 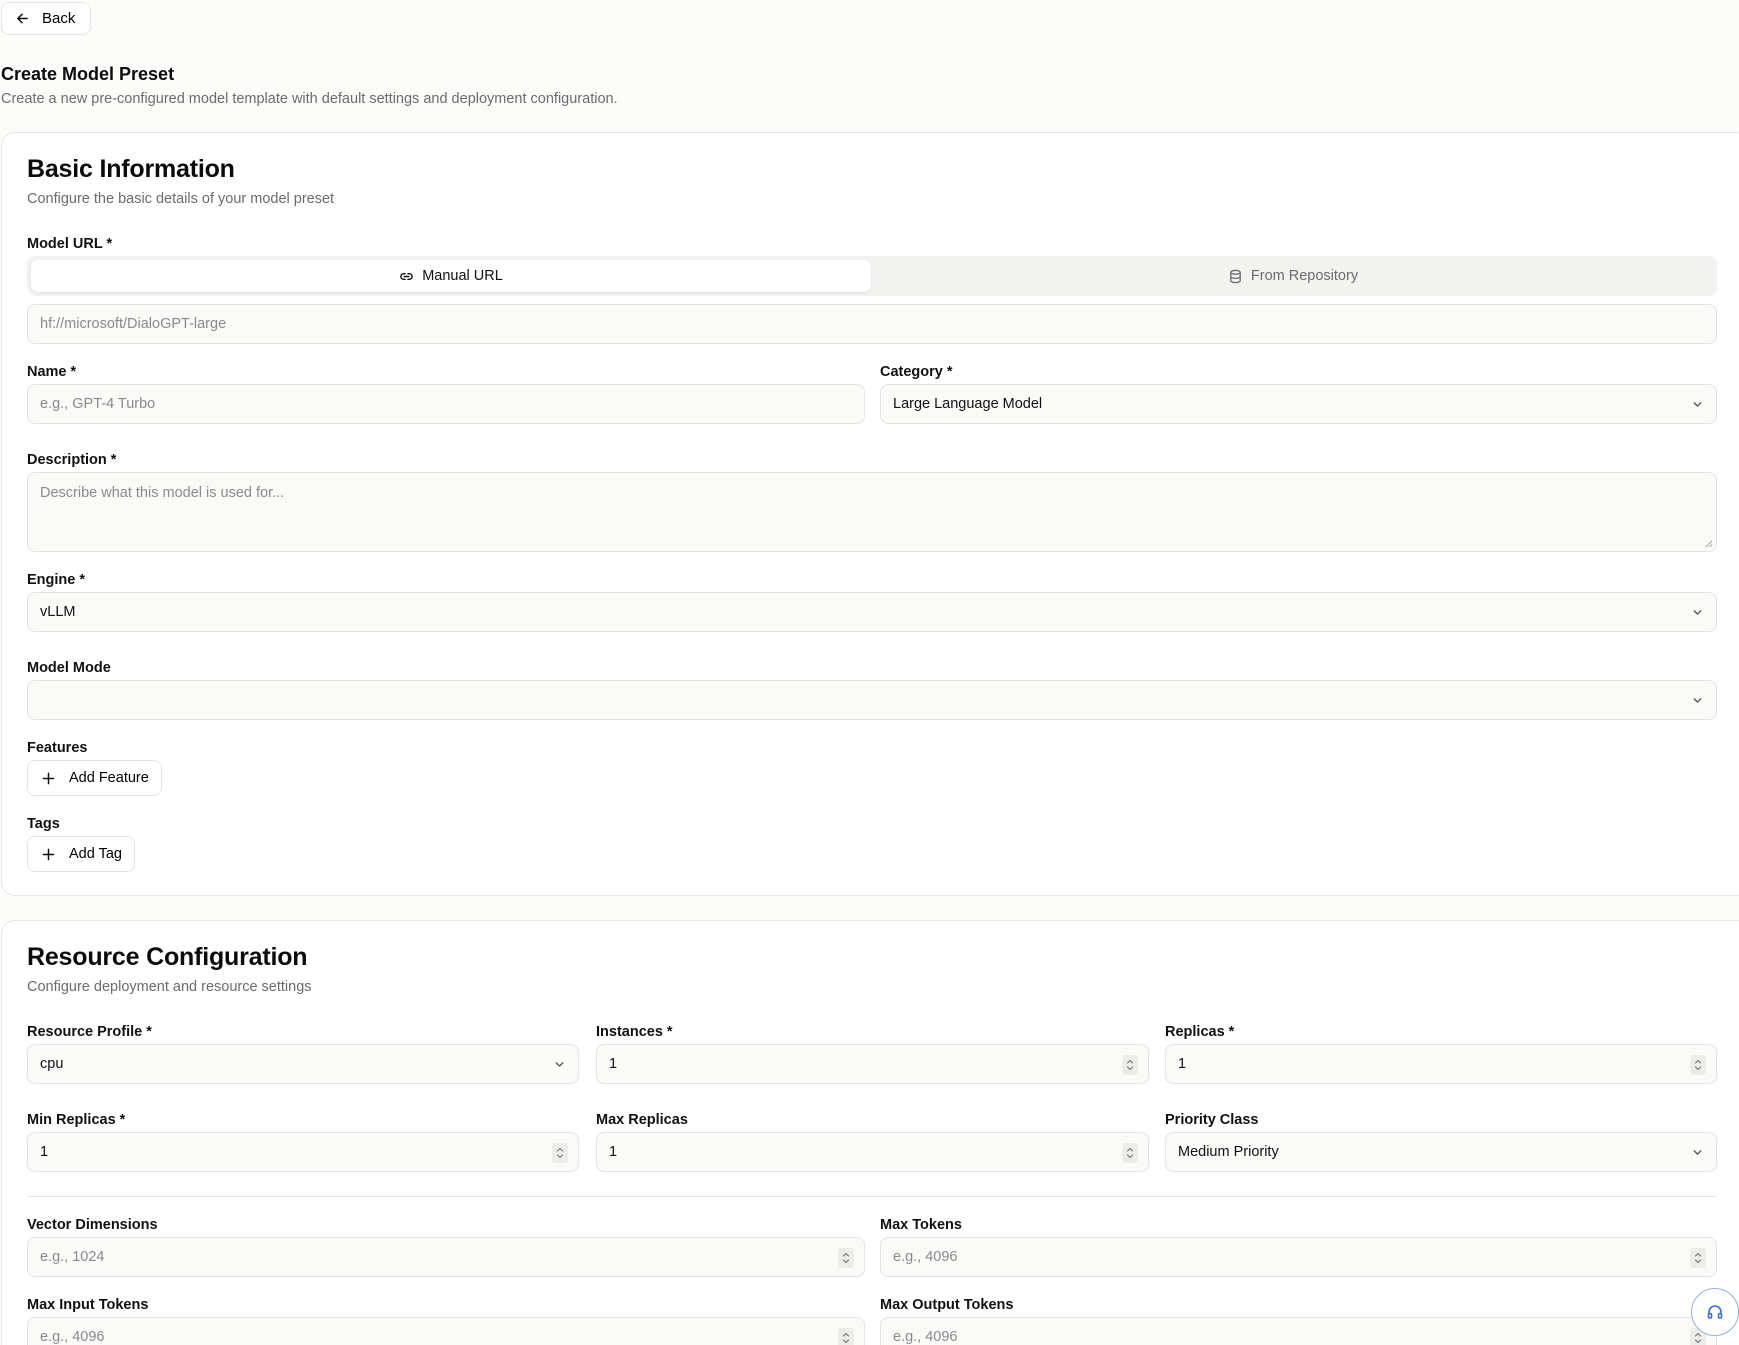 I want to click on vector-dimensions-label: Vector Dimensions, so click(x=92, y=1225).